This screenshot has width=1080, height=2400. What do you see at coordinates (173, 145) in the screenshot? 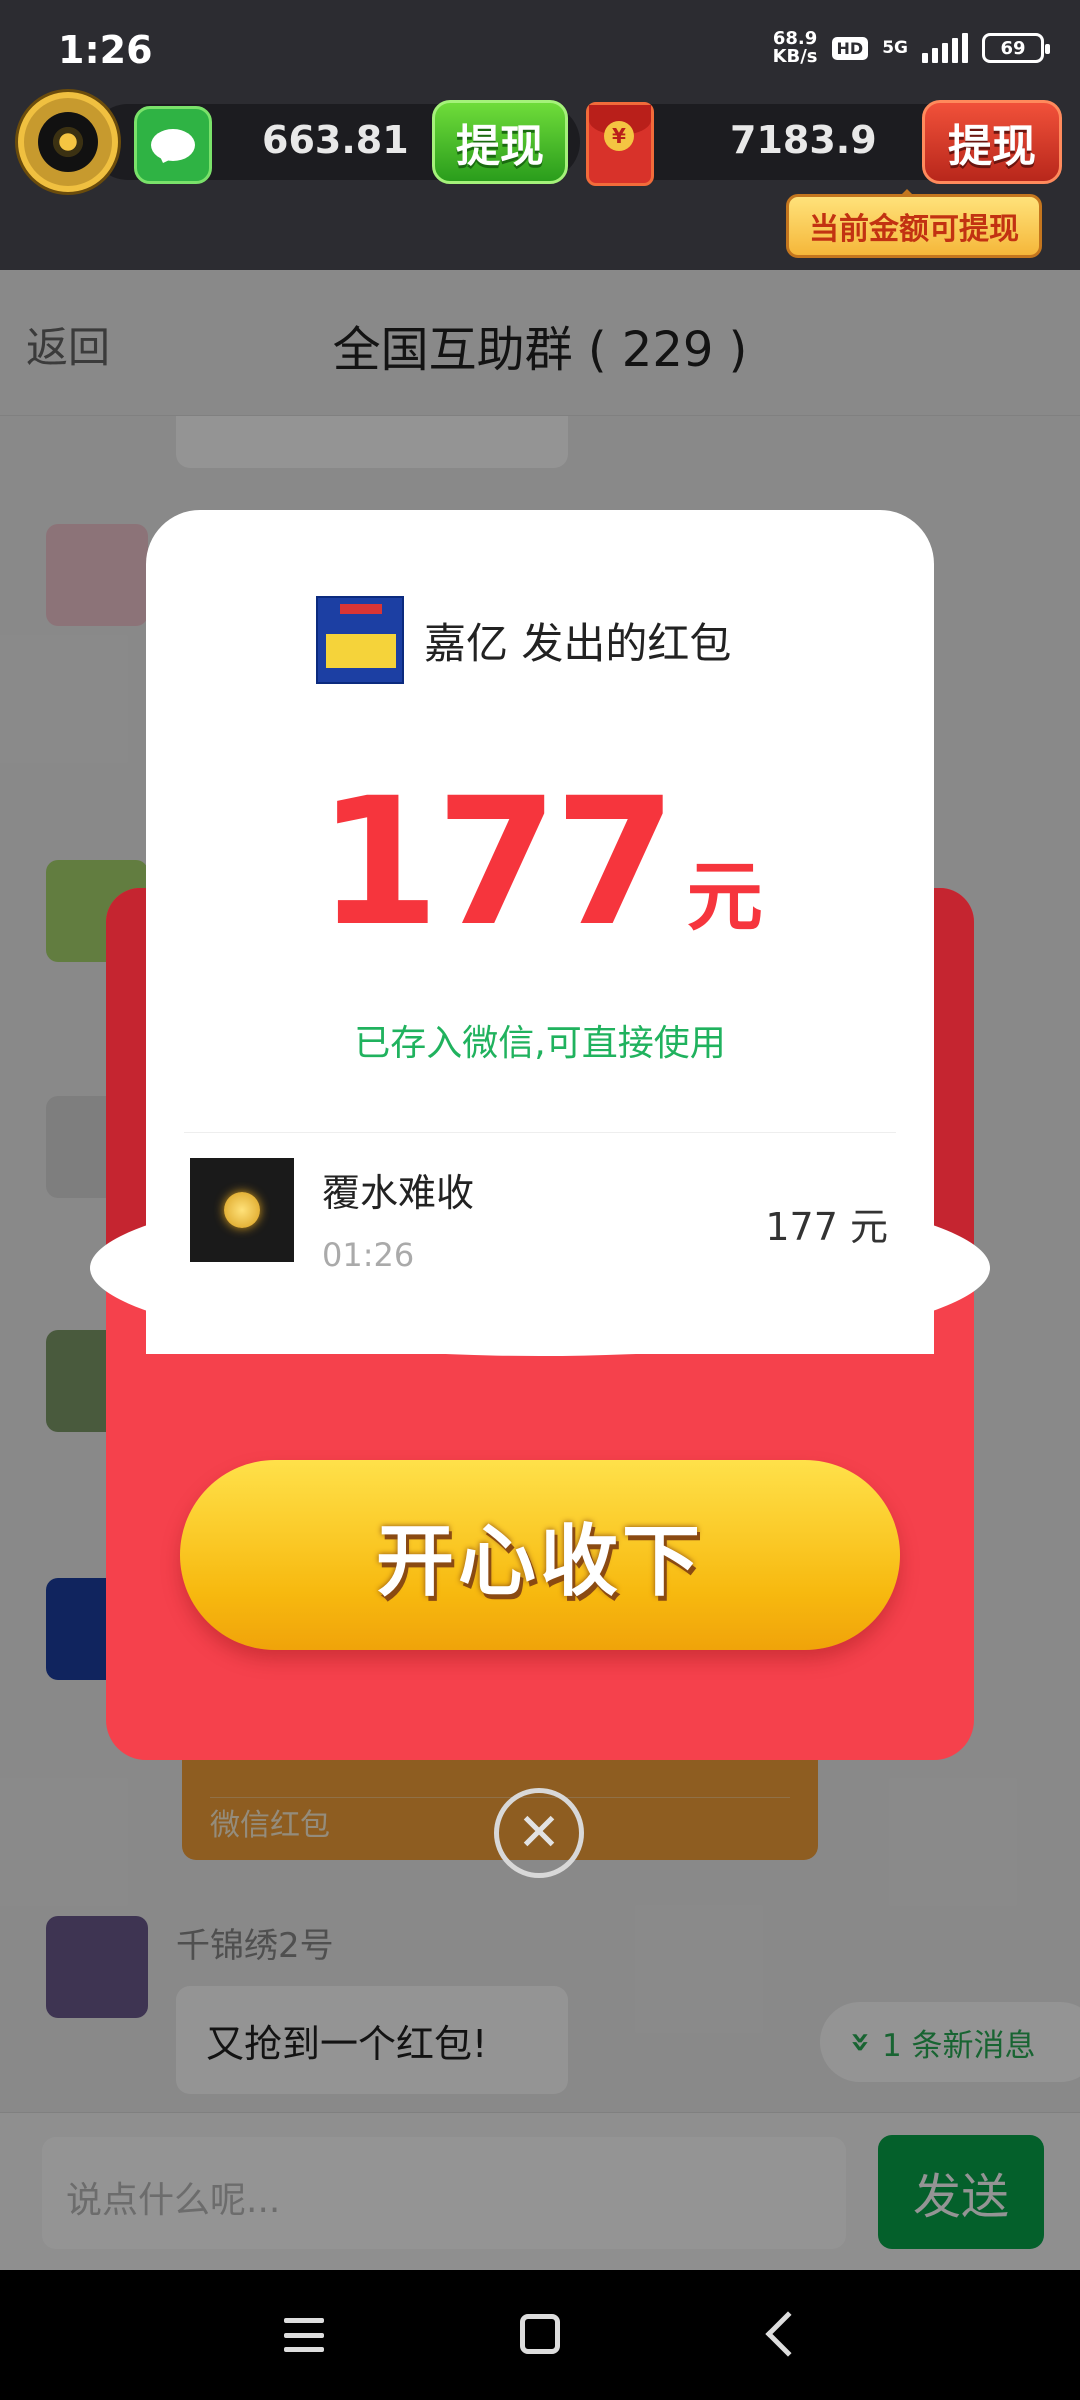
I see `wechat-icon` at bounding box center [173, 145].